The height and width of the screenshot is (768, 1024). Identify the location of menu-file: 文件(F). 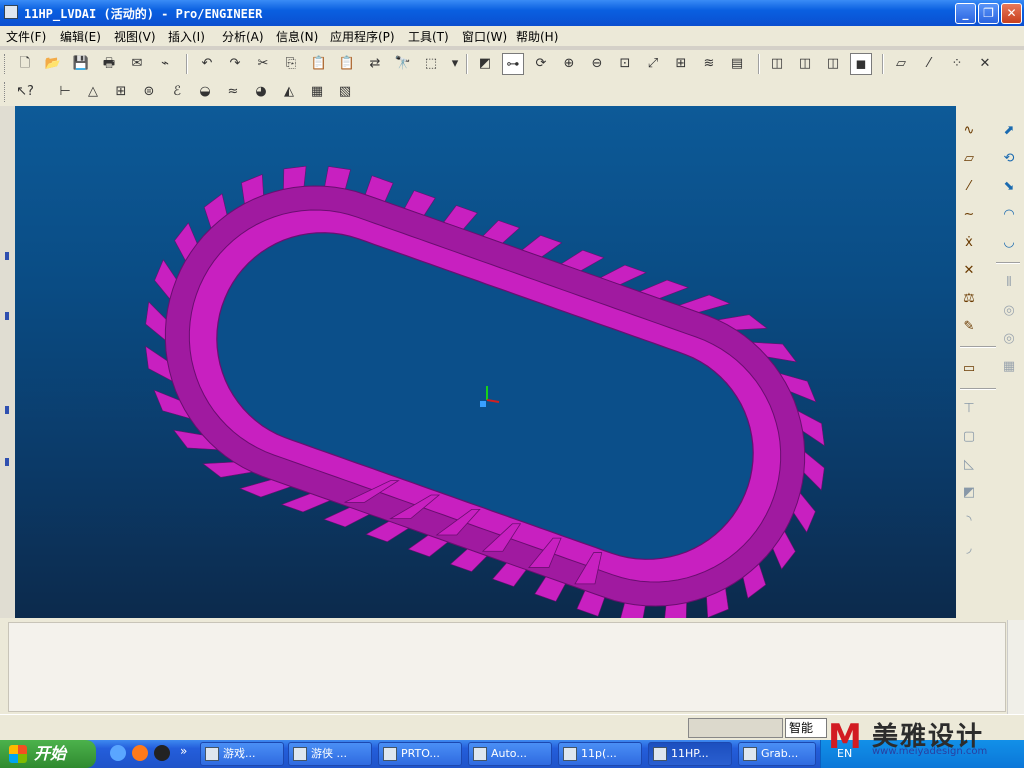
(26, 36).